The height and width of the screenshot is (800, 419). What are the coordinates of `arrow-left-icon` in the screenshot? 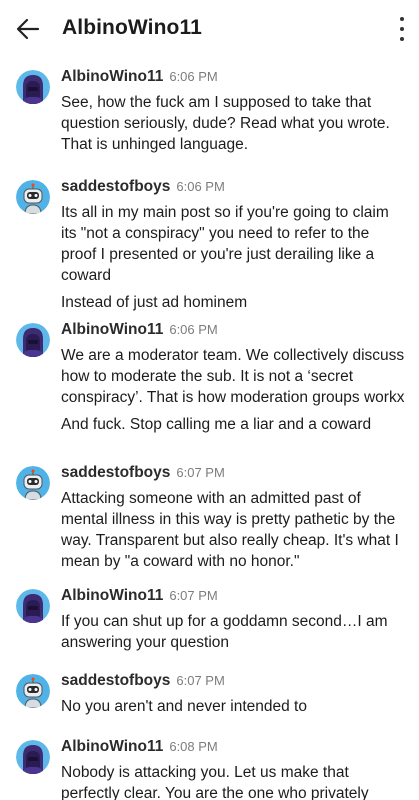 It's located at (28, 29).